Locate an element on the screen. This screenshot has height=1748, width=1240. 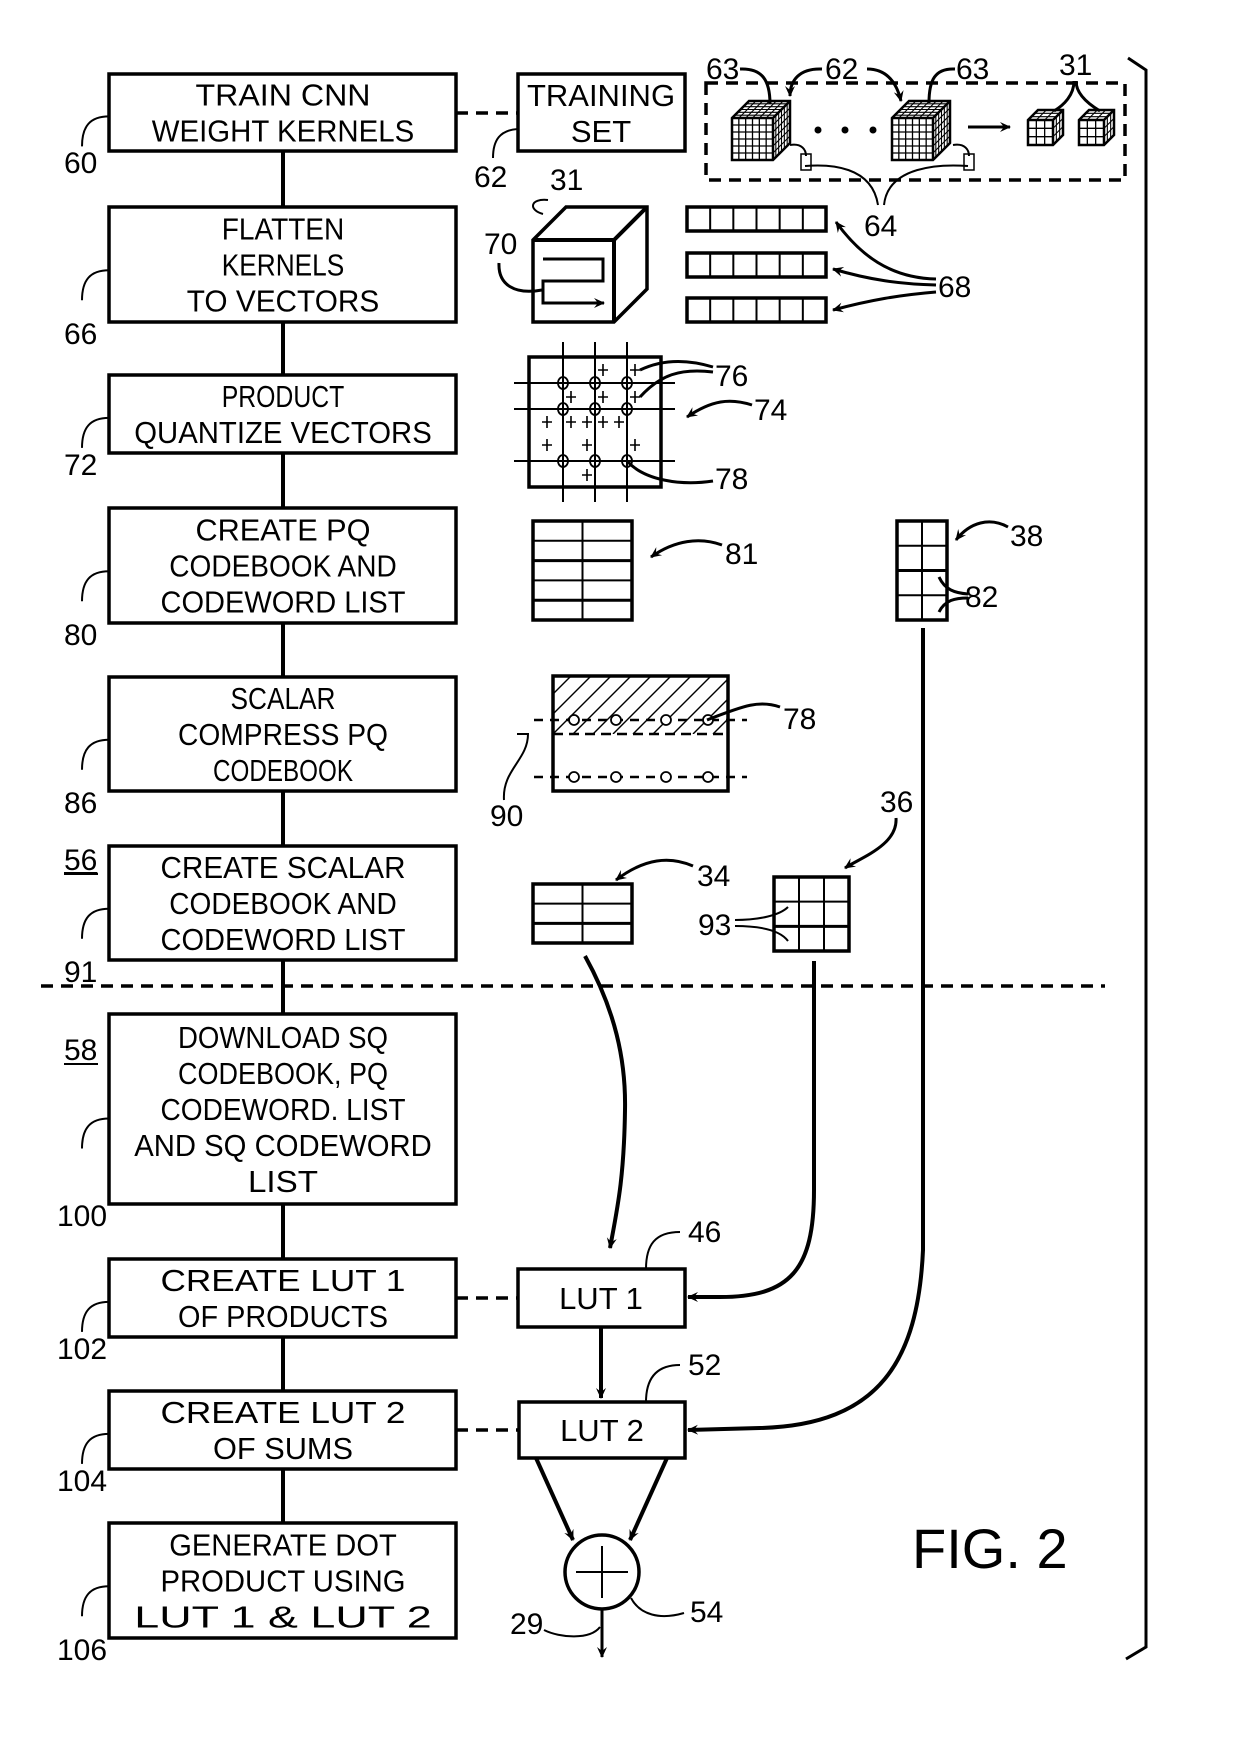
sq-codebook-table is located at coordinates (582, 913).